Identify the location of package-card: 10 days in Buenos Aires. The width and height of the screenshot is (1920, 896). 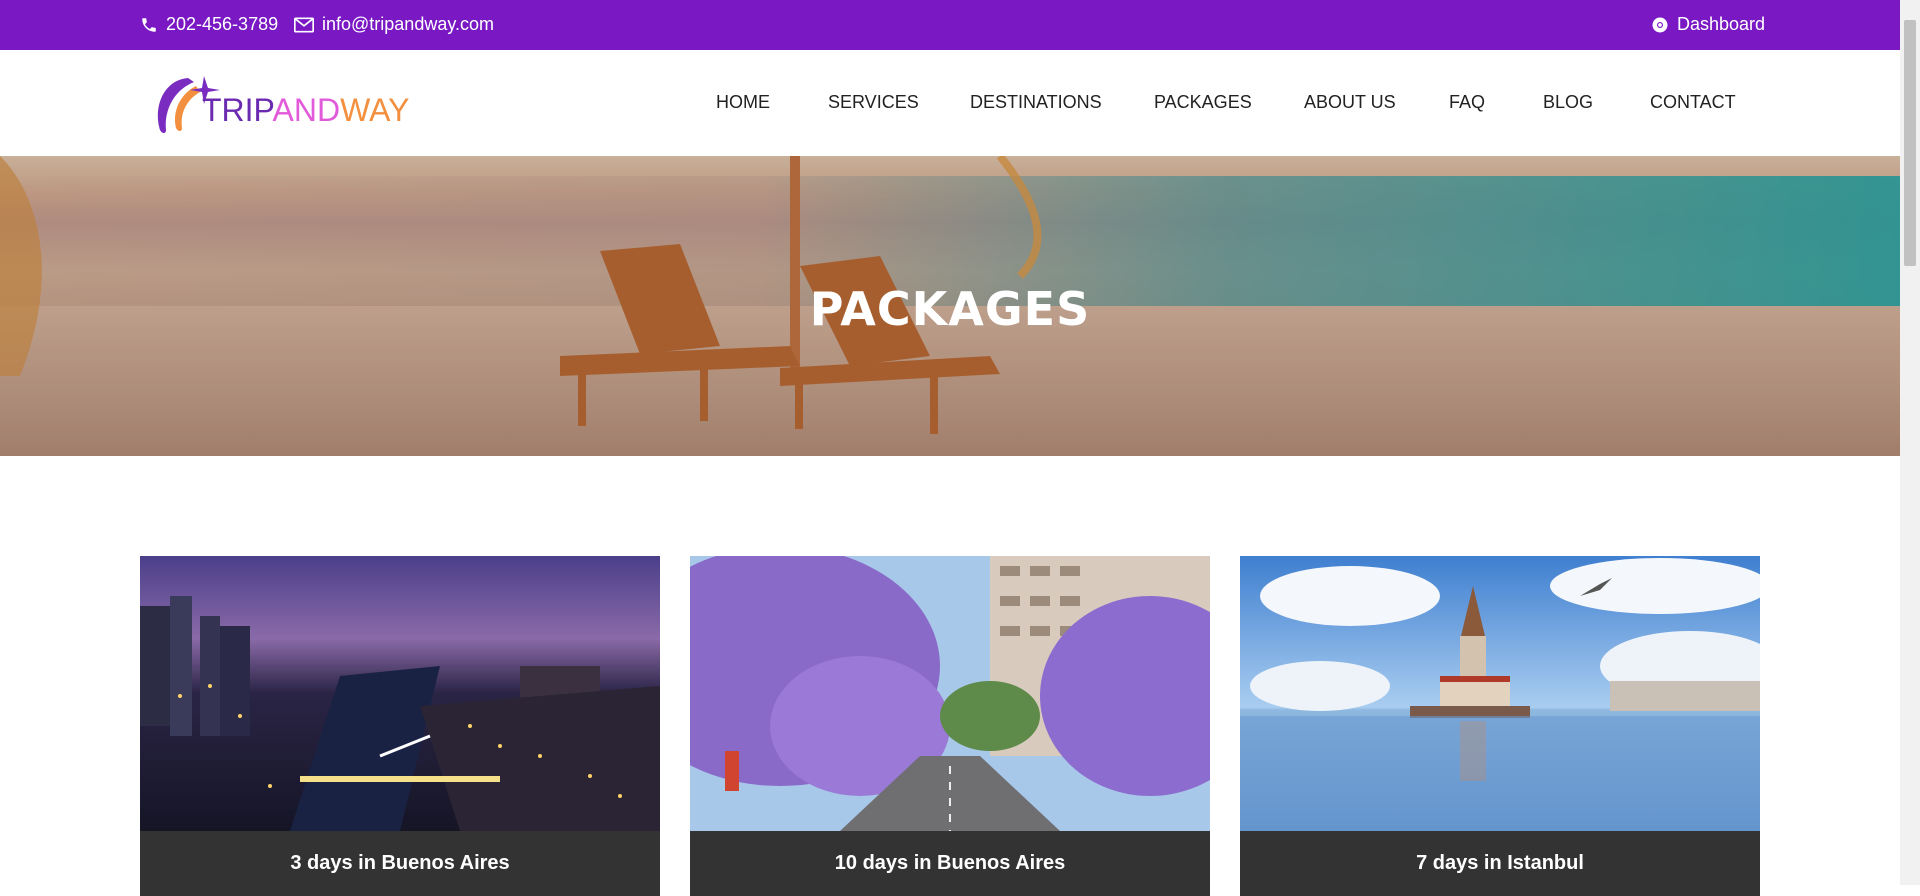
(950, 726).